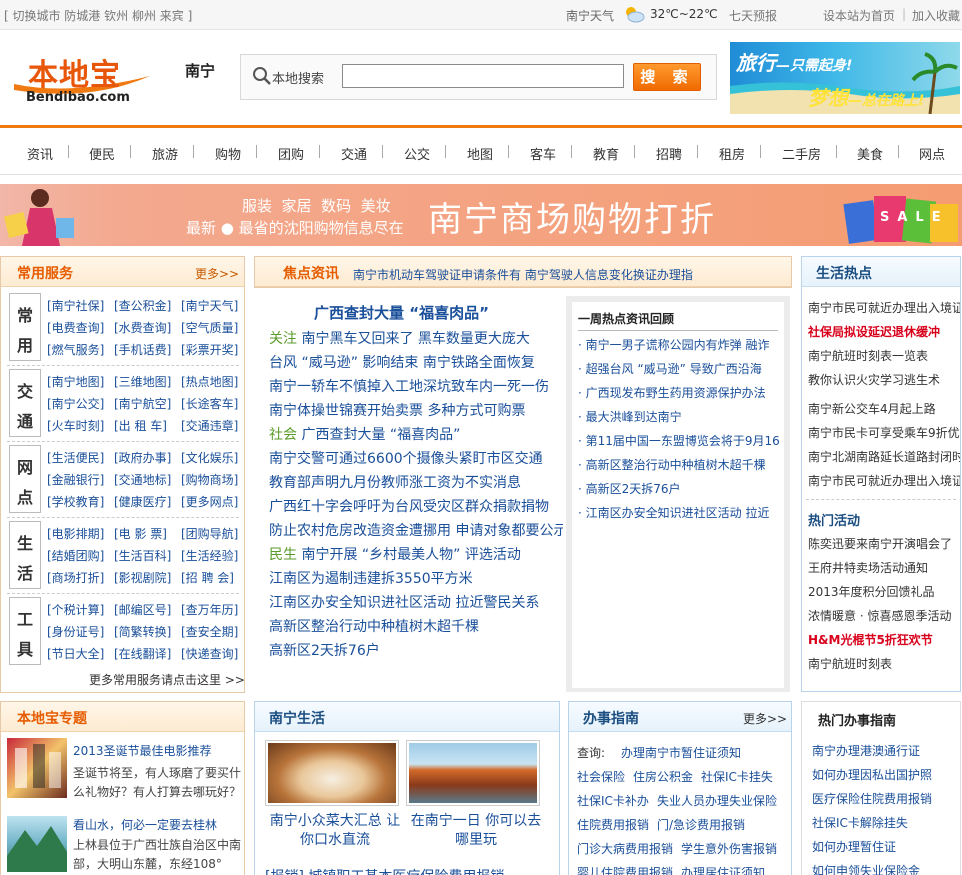 This screenshot has height=875, width=962. I want to click on guide-link: 学生意外伤害报销, so click(729, 848).